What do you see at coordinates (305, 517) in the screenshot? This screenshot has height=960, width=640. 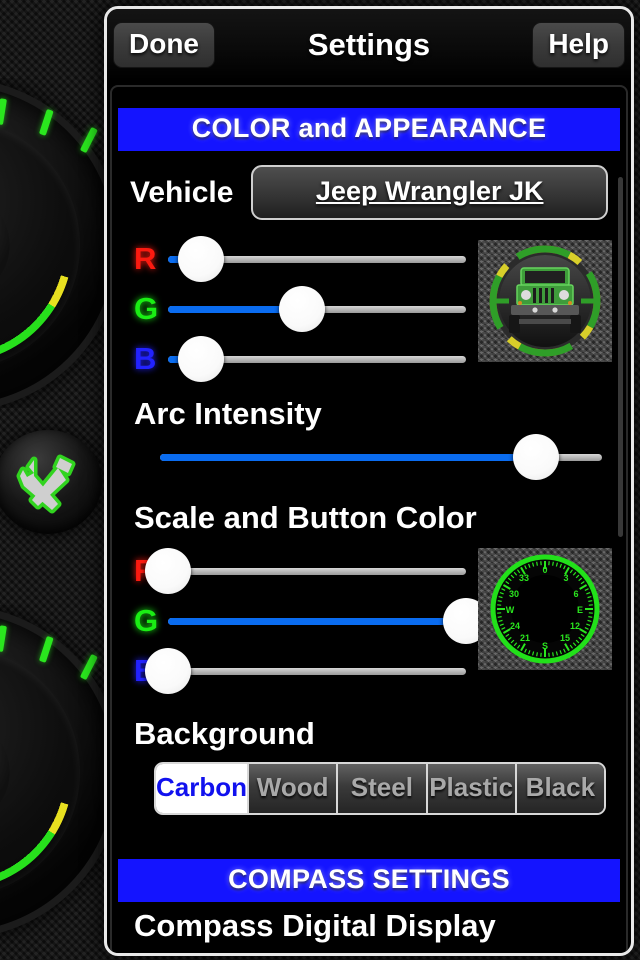 I see `scale-button-color-label: Scale and Button Color` at bounding box center [305, 517].